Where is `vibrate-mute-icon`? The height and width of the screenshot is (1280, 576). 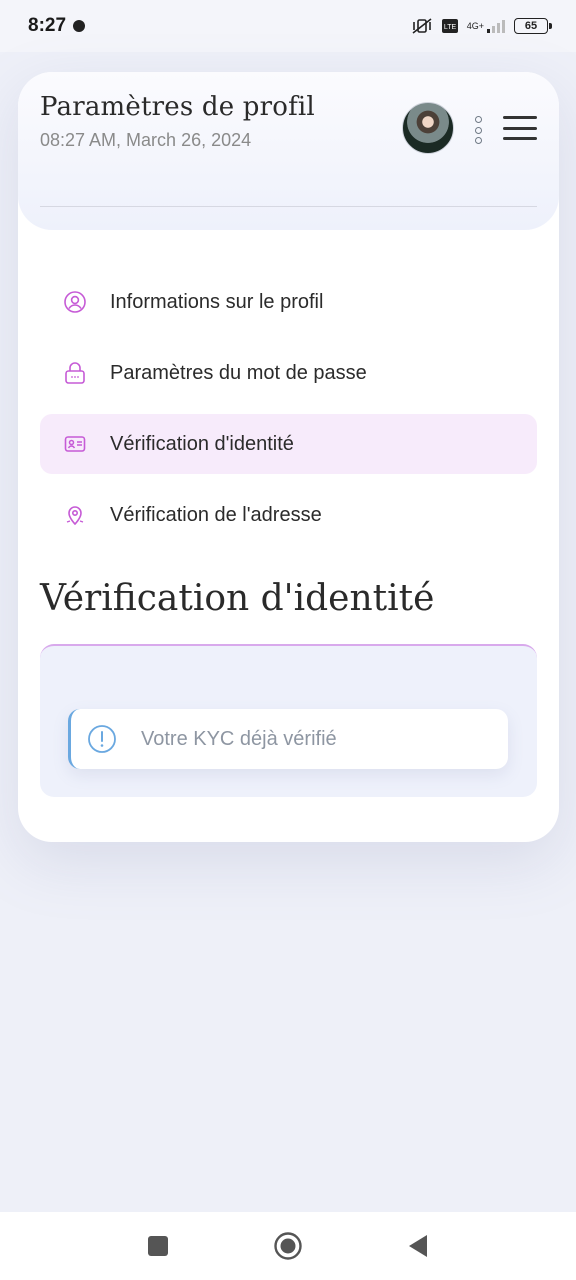
vibrate-mute-icon is located at coordinates (422, 26).